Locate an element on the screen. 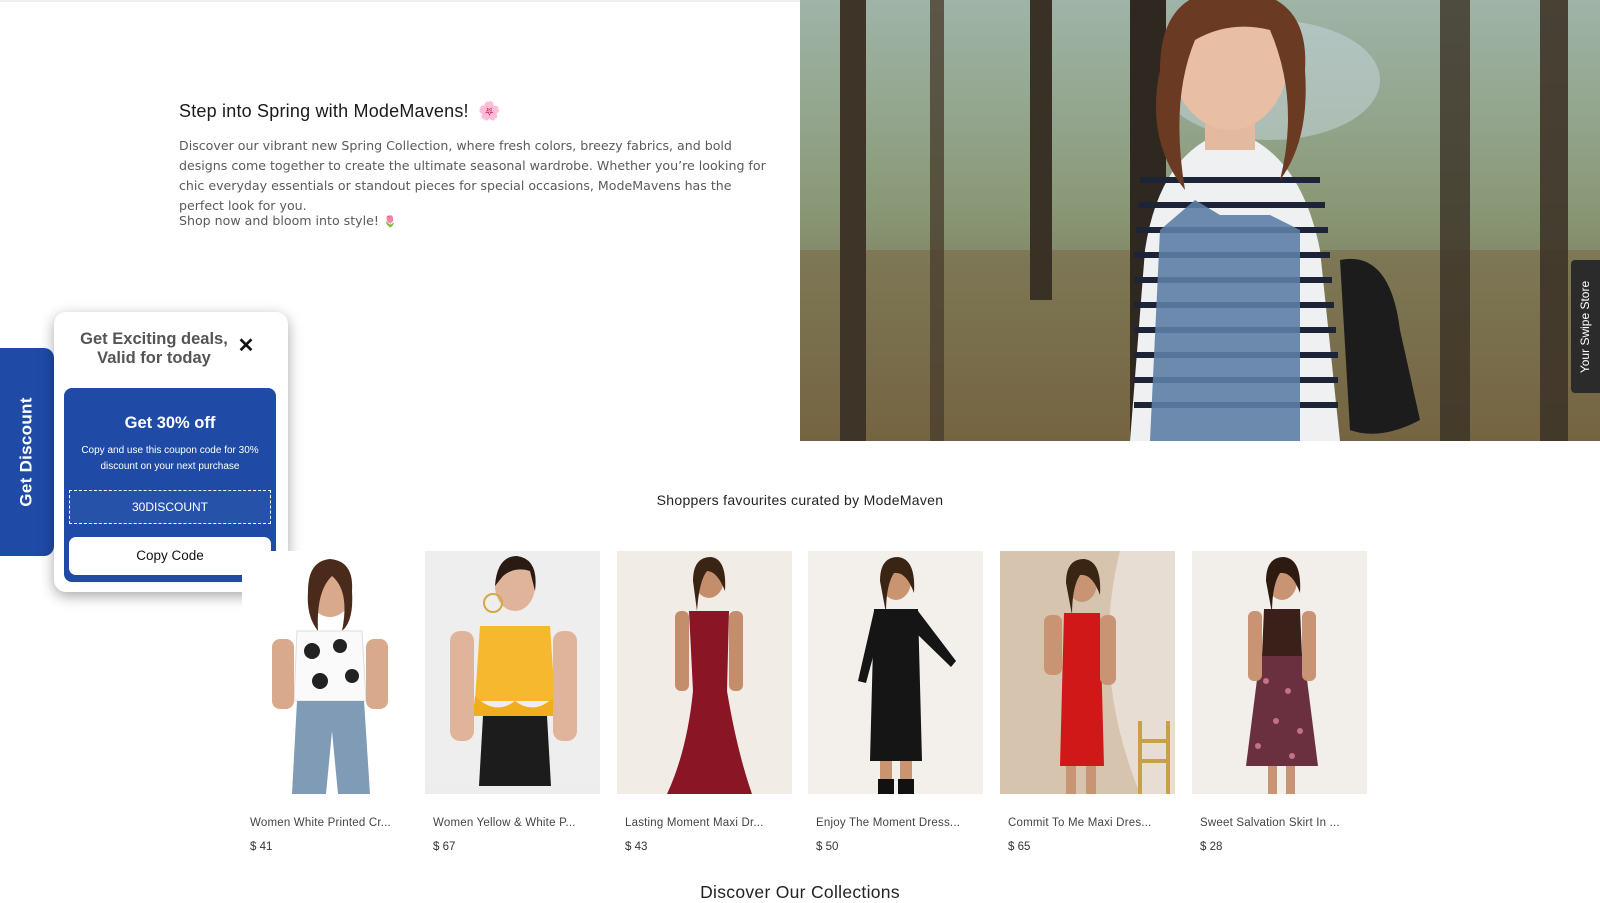  hero-title: Step into Spring with ModeMavens! 🌸 is located at coordinates (340, 111).